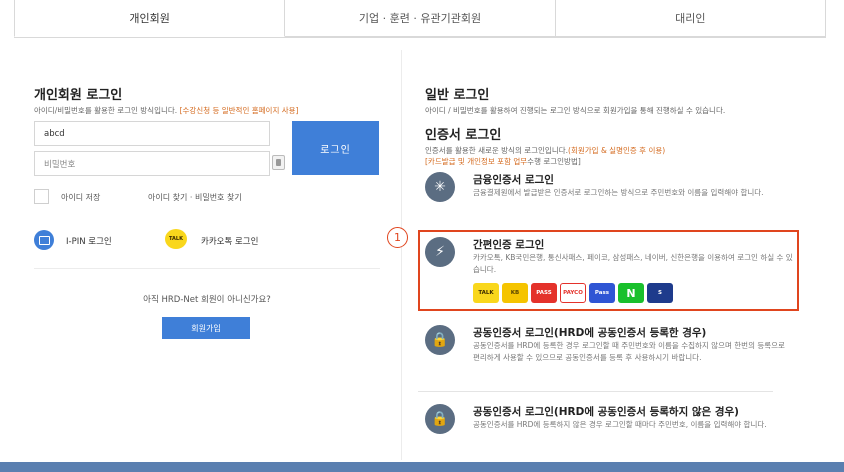 The height and width of the screenshot is (472, 844). I want to click on kakao-logo: TALK, so click(486, 293).